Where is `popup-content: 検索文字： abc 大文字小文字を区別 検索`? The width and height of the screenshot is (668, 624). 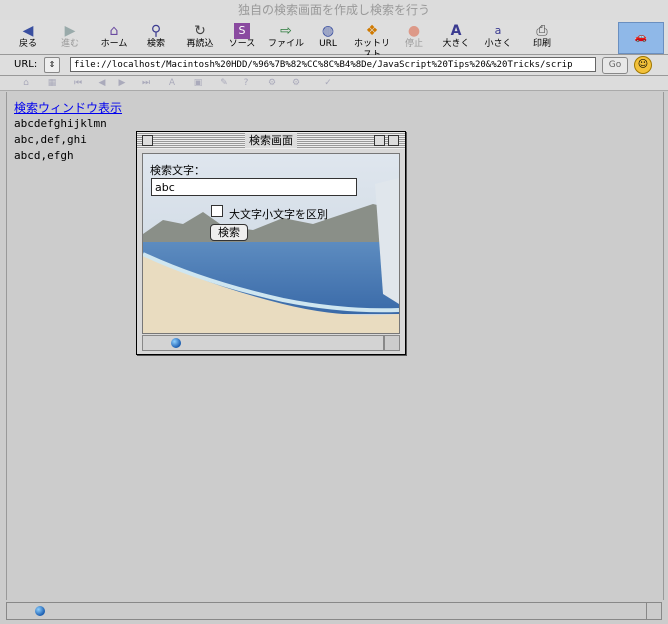 popup-content: 検索文字： abc 大文字小文字を区別 検索 is located at coordinates (271, 243).